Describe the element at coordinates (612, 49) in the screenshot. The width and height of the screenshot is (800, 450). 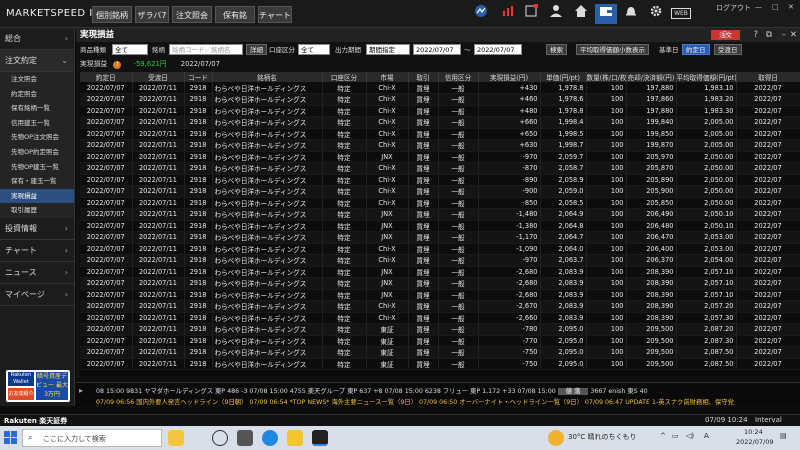
I see `avg-price-decimal-button: 平均取得価額小数表示` at that location.